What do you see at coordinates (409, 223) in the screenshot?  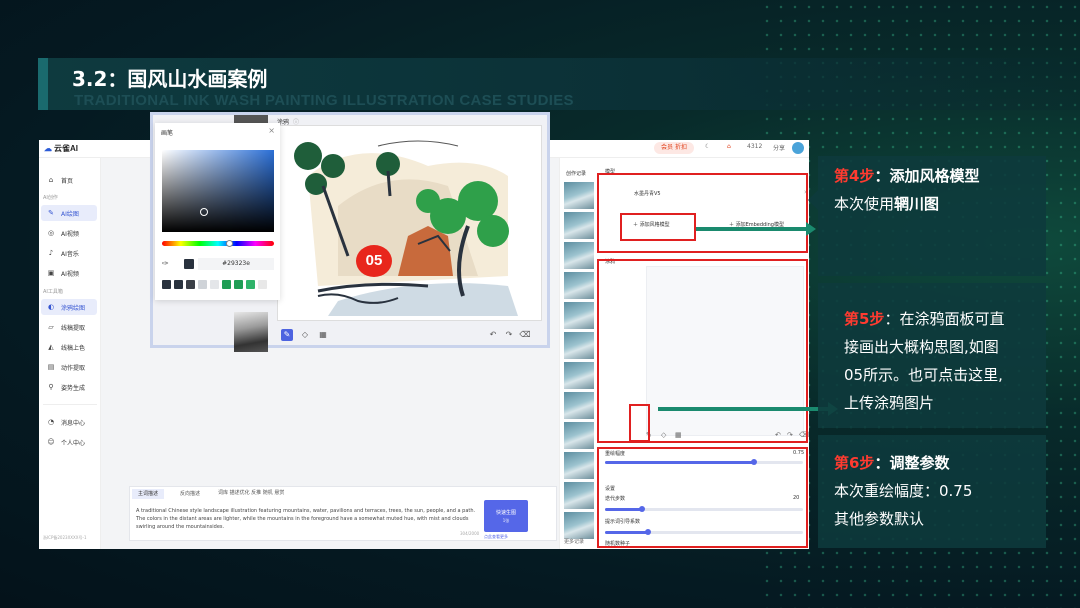 I see `doodle-canvas` at bounding box center [409, 223].